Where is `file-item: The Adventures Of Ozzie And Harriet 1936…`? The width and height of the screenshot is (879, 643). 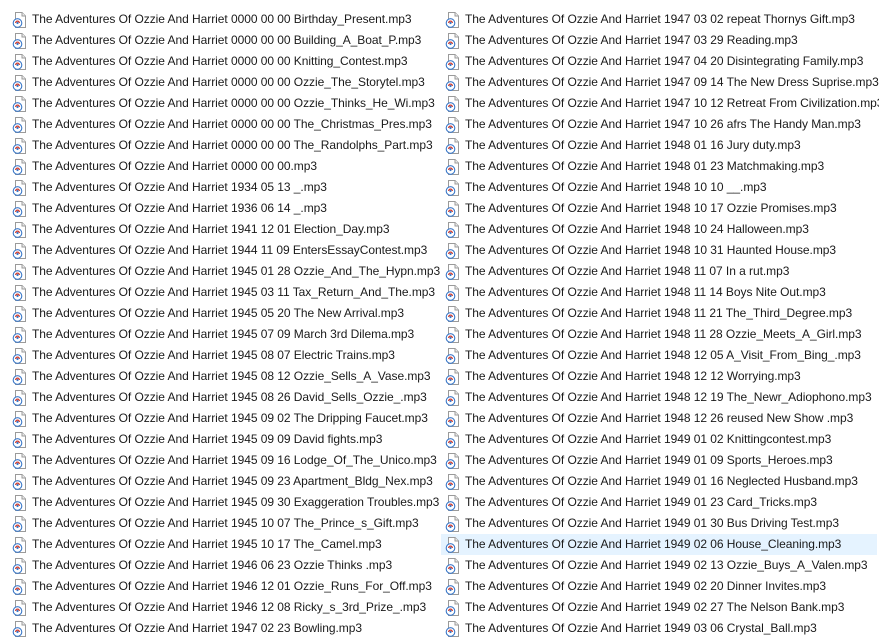 file-item: The Adventures Of Ozzie And Harriet 1936… is located at coordinates (222, 208).